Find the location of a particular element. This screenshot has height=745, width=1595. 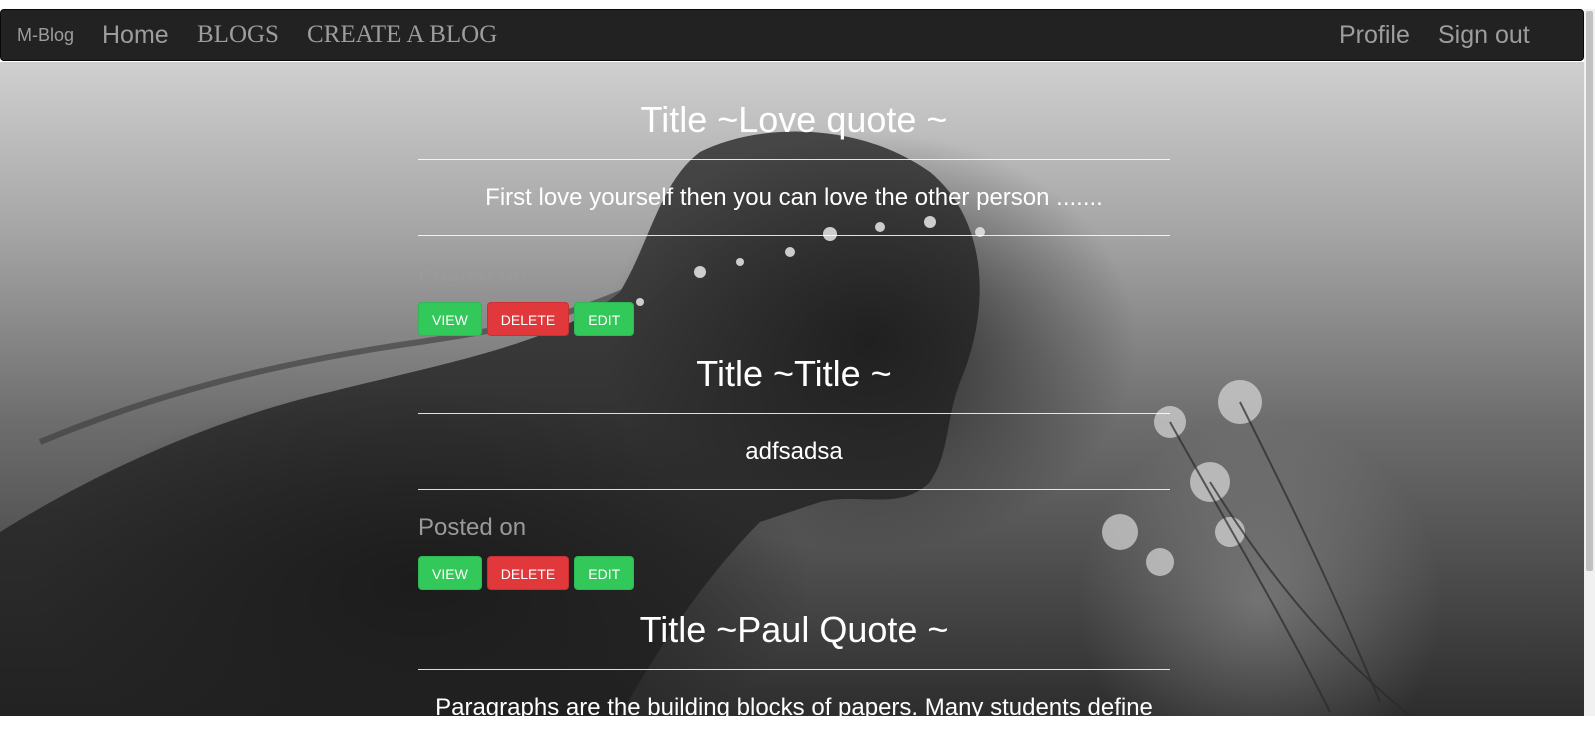

nav-profile-link: Profile is located at coordinates (1374, 35).